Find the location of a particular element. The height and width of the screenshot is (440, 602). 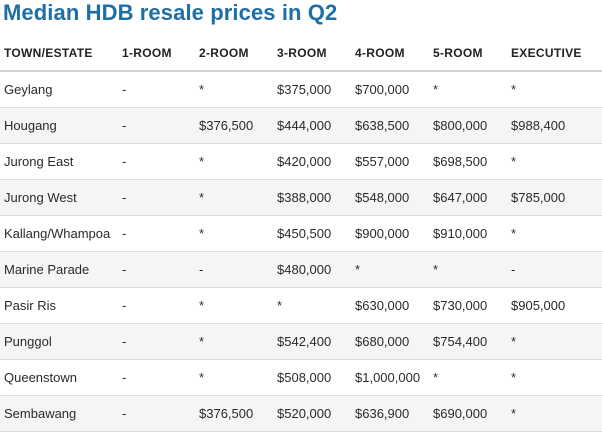

cell-town: Jurong East is located at coordinates (59, 161).